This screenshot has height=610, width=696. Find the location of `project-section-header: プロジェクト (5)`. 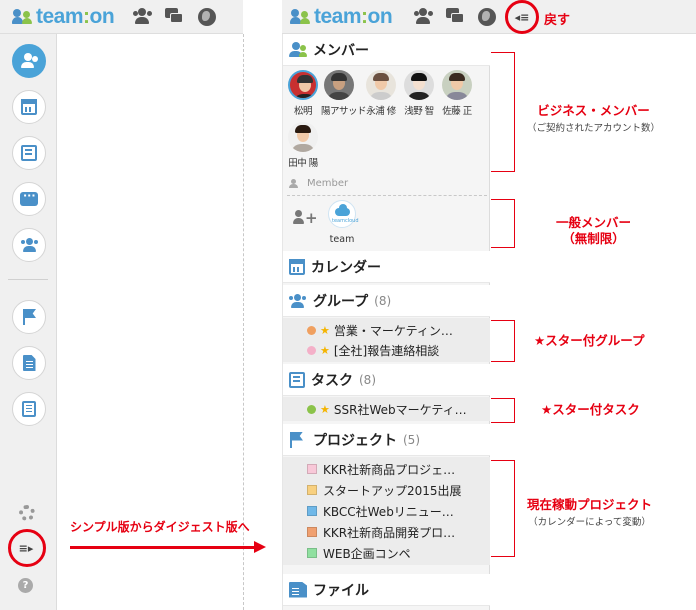

project-section-header: プロジェクト (5) is located at coordinates (386, 440).